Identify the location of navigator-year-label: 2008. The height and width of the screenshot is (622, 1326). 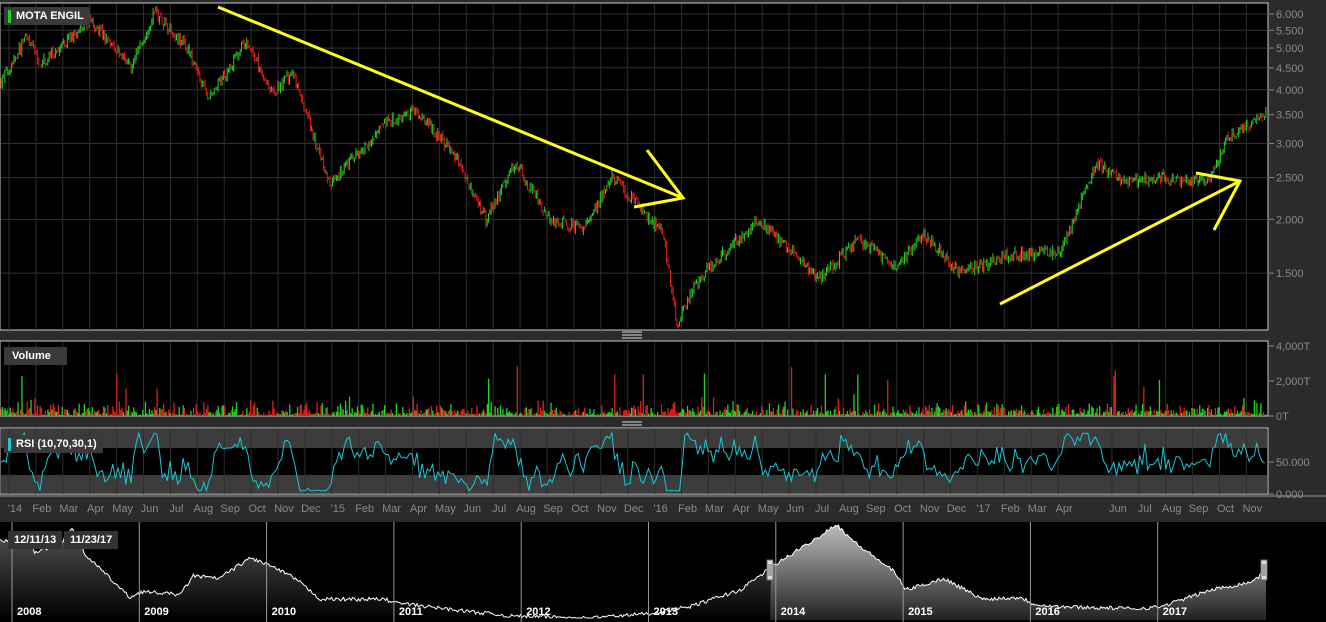
(29, 612).